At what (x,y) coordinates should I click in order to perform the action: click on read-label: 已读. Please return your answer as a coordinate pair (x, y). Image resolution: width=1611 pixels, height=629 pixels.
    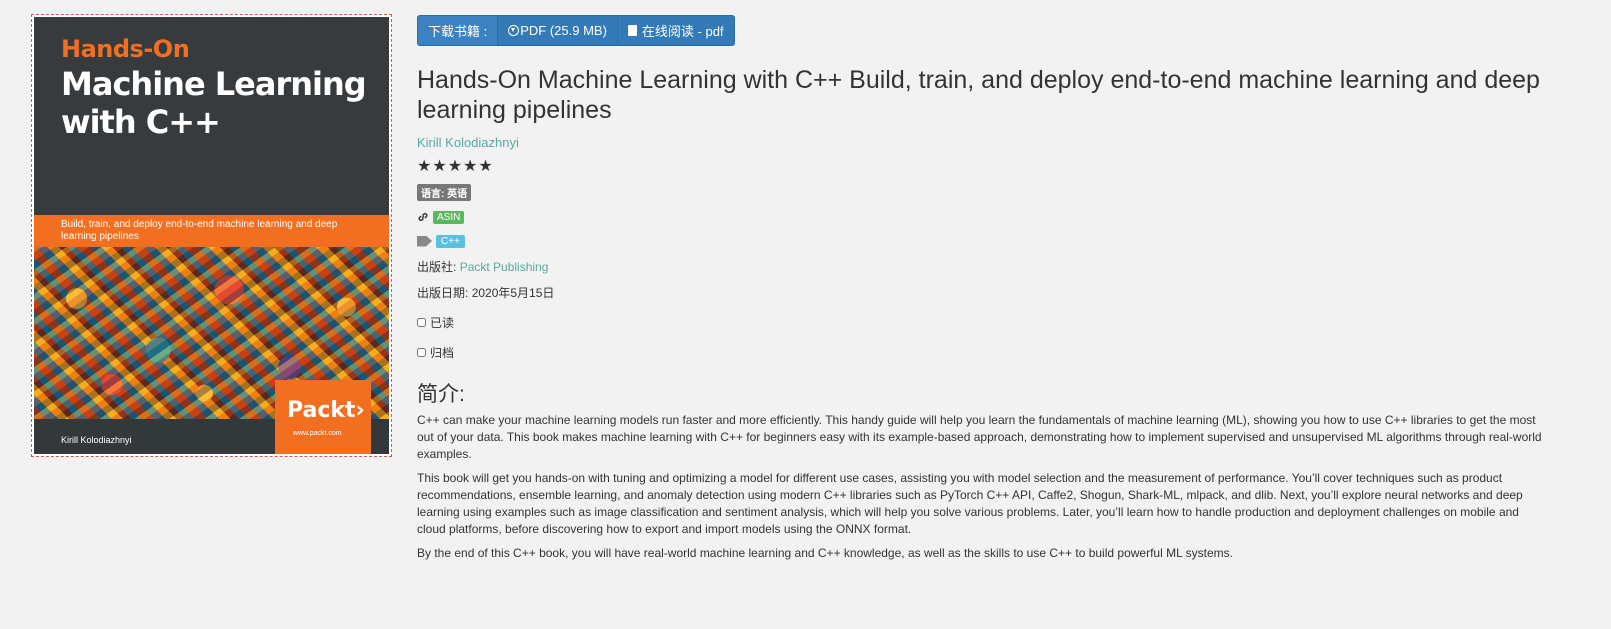
    Looking at the image, I should click on (442, 323).